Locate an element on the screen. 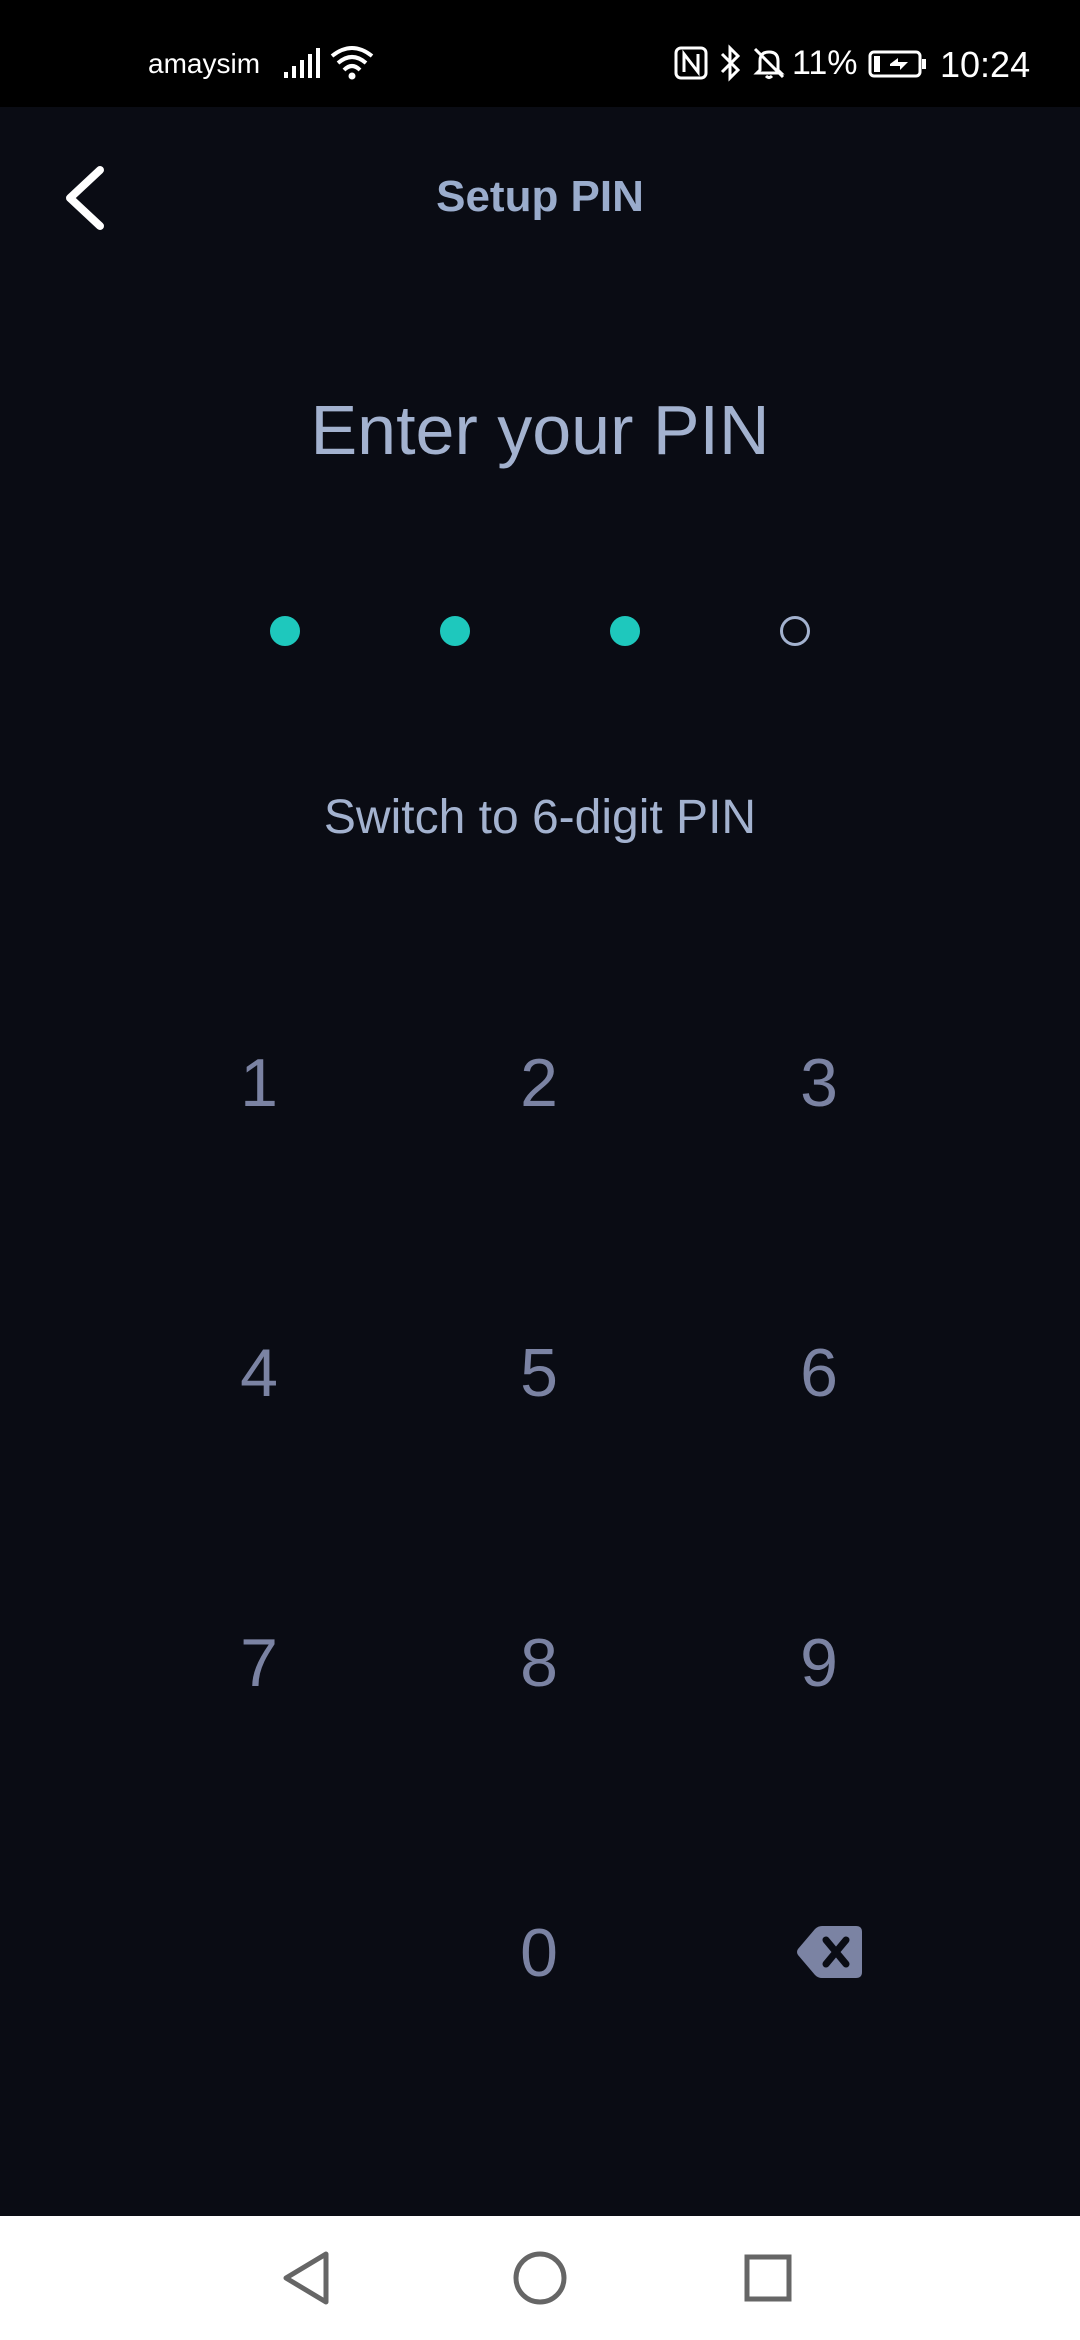  keypad-key-2: 2 is located at coordinates (539, 1083).